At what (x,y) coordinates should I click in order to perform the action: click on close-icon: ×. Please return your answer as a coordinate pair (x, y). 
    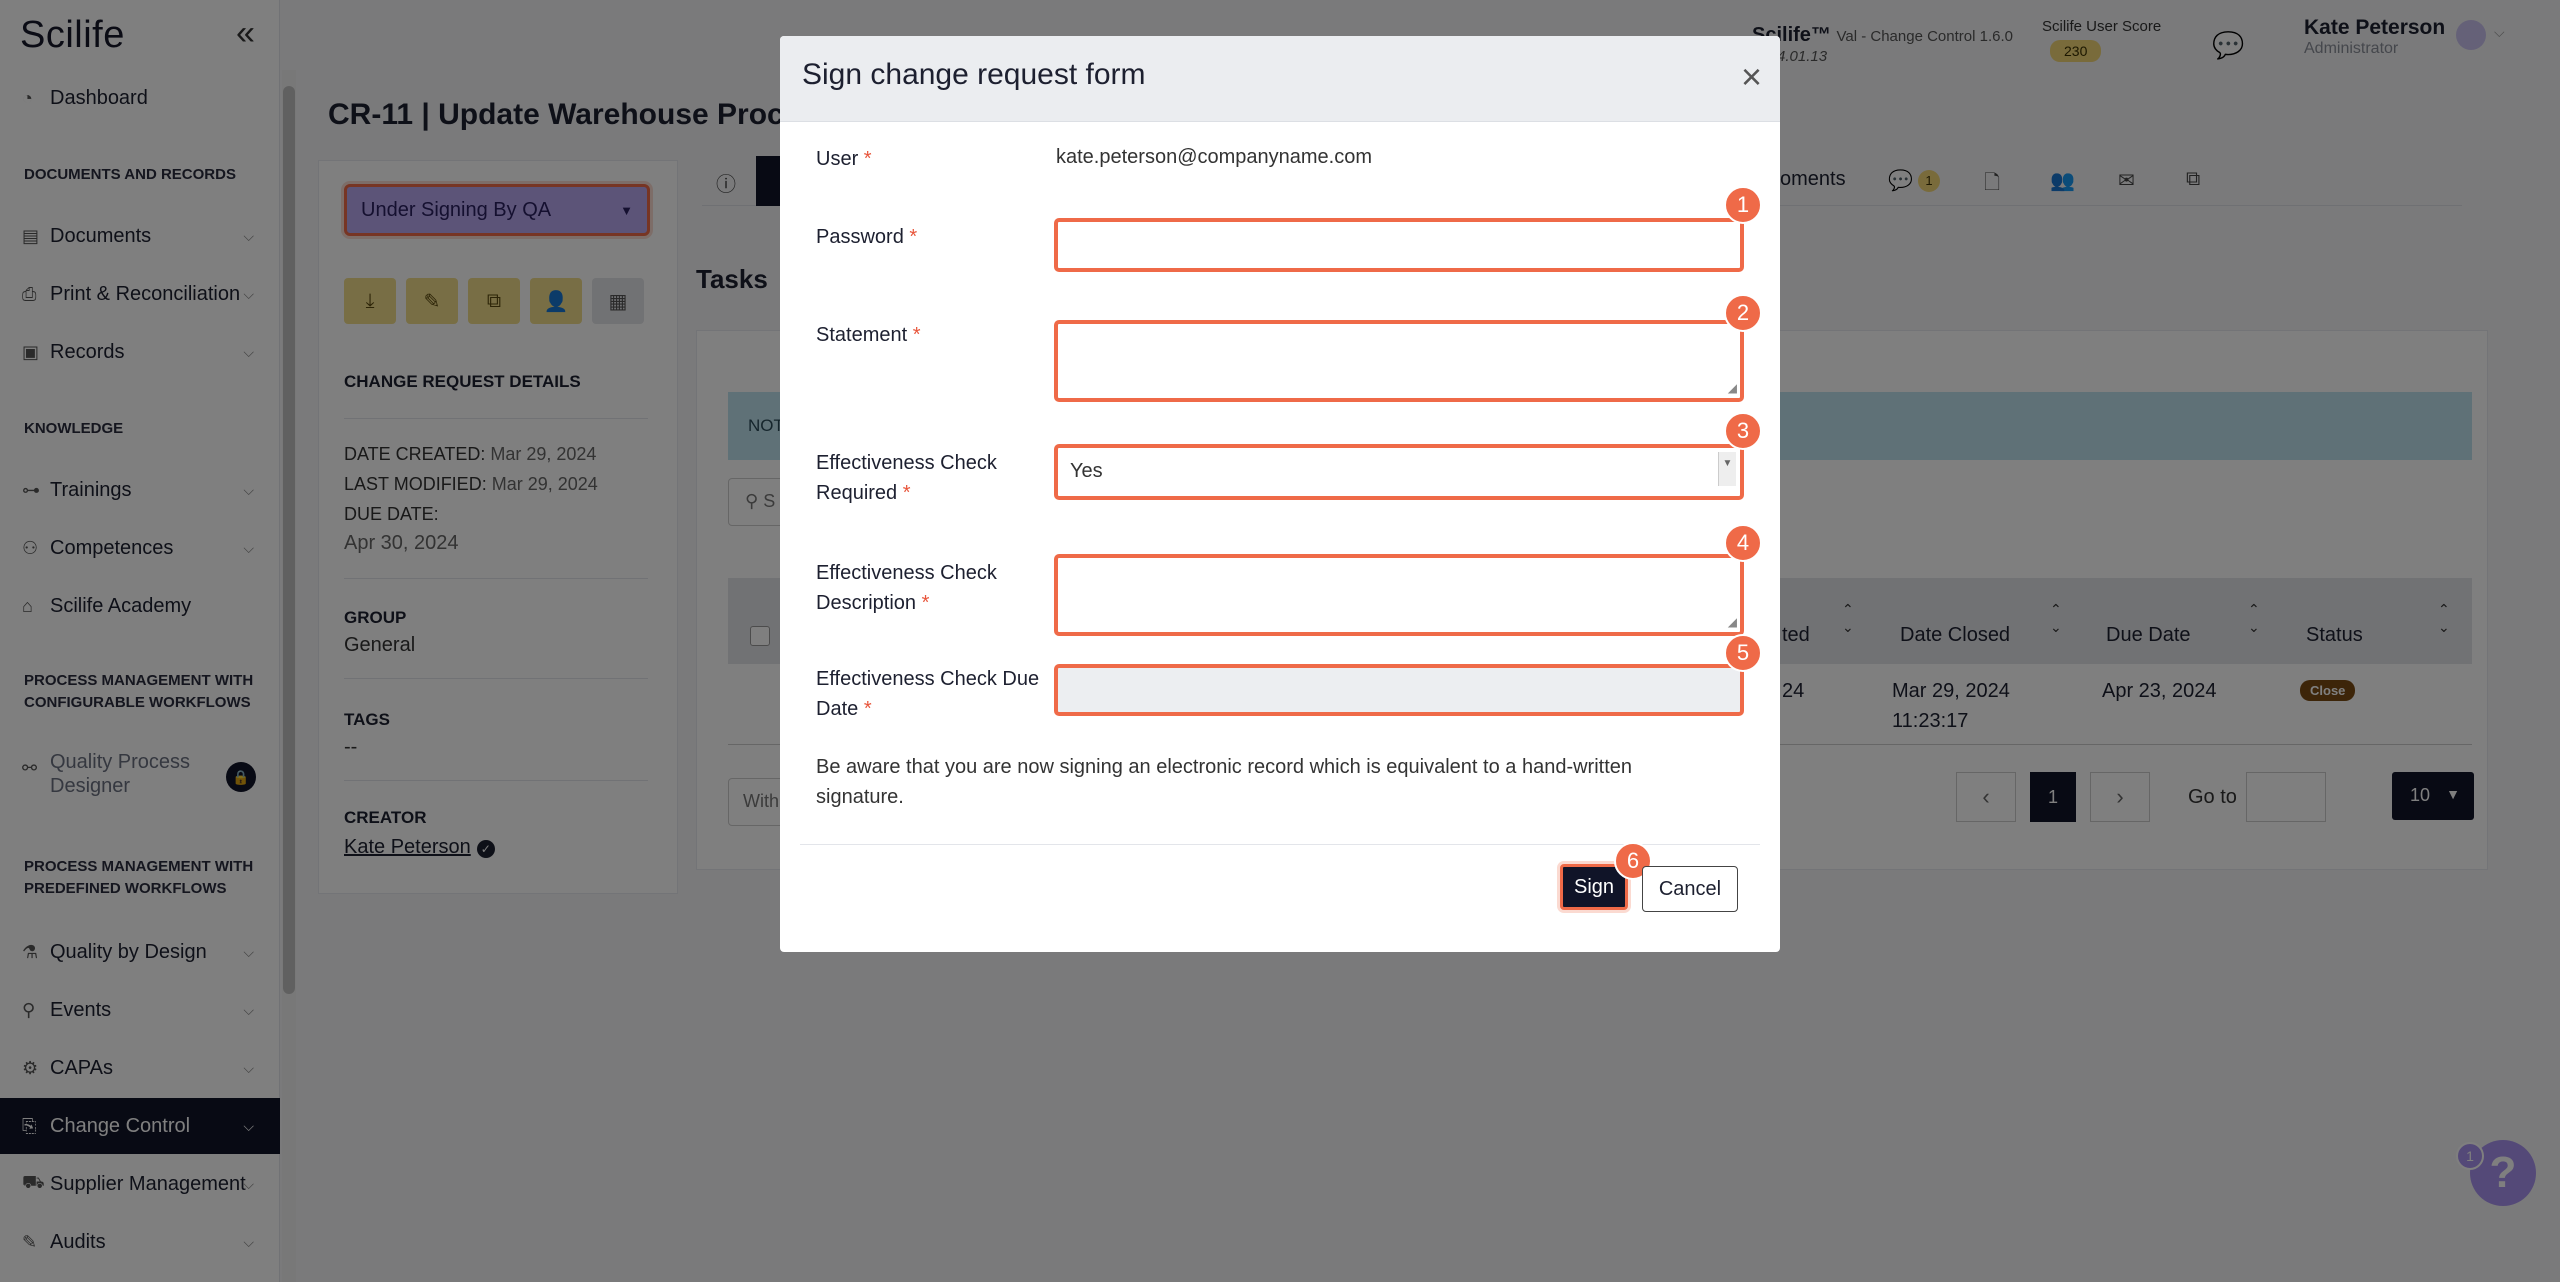
    Looking at the image, I should click on (1751, 77).